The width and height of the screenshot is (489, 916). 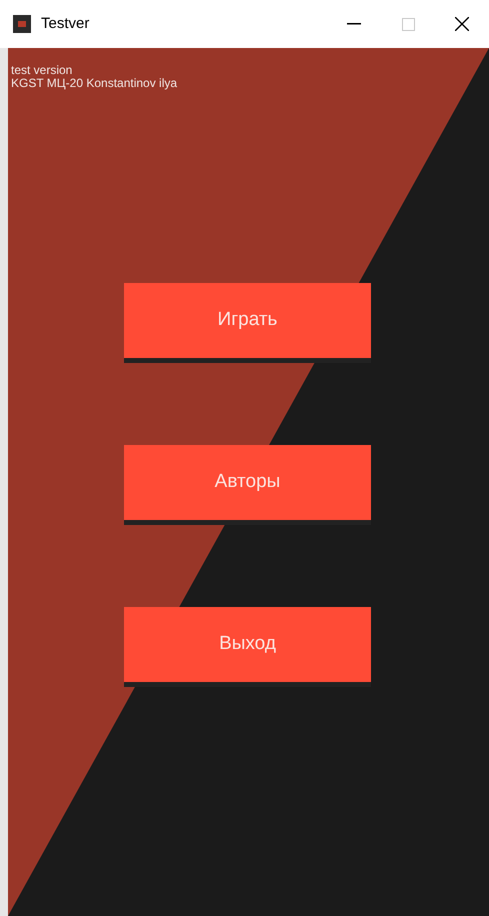 I want to click on minimize-icon, so click(x=354, y=24).